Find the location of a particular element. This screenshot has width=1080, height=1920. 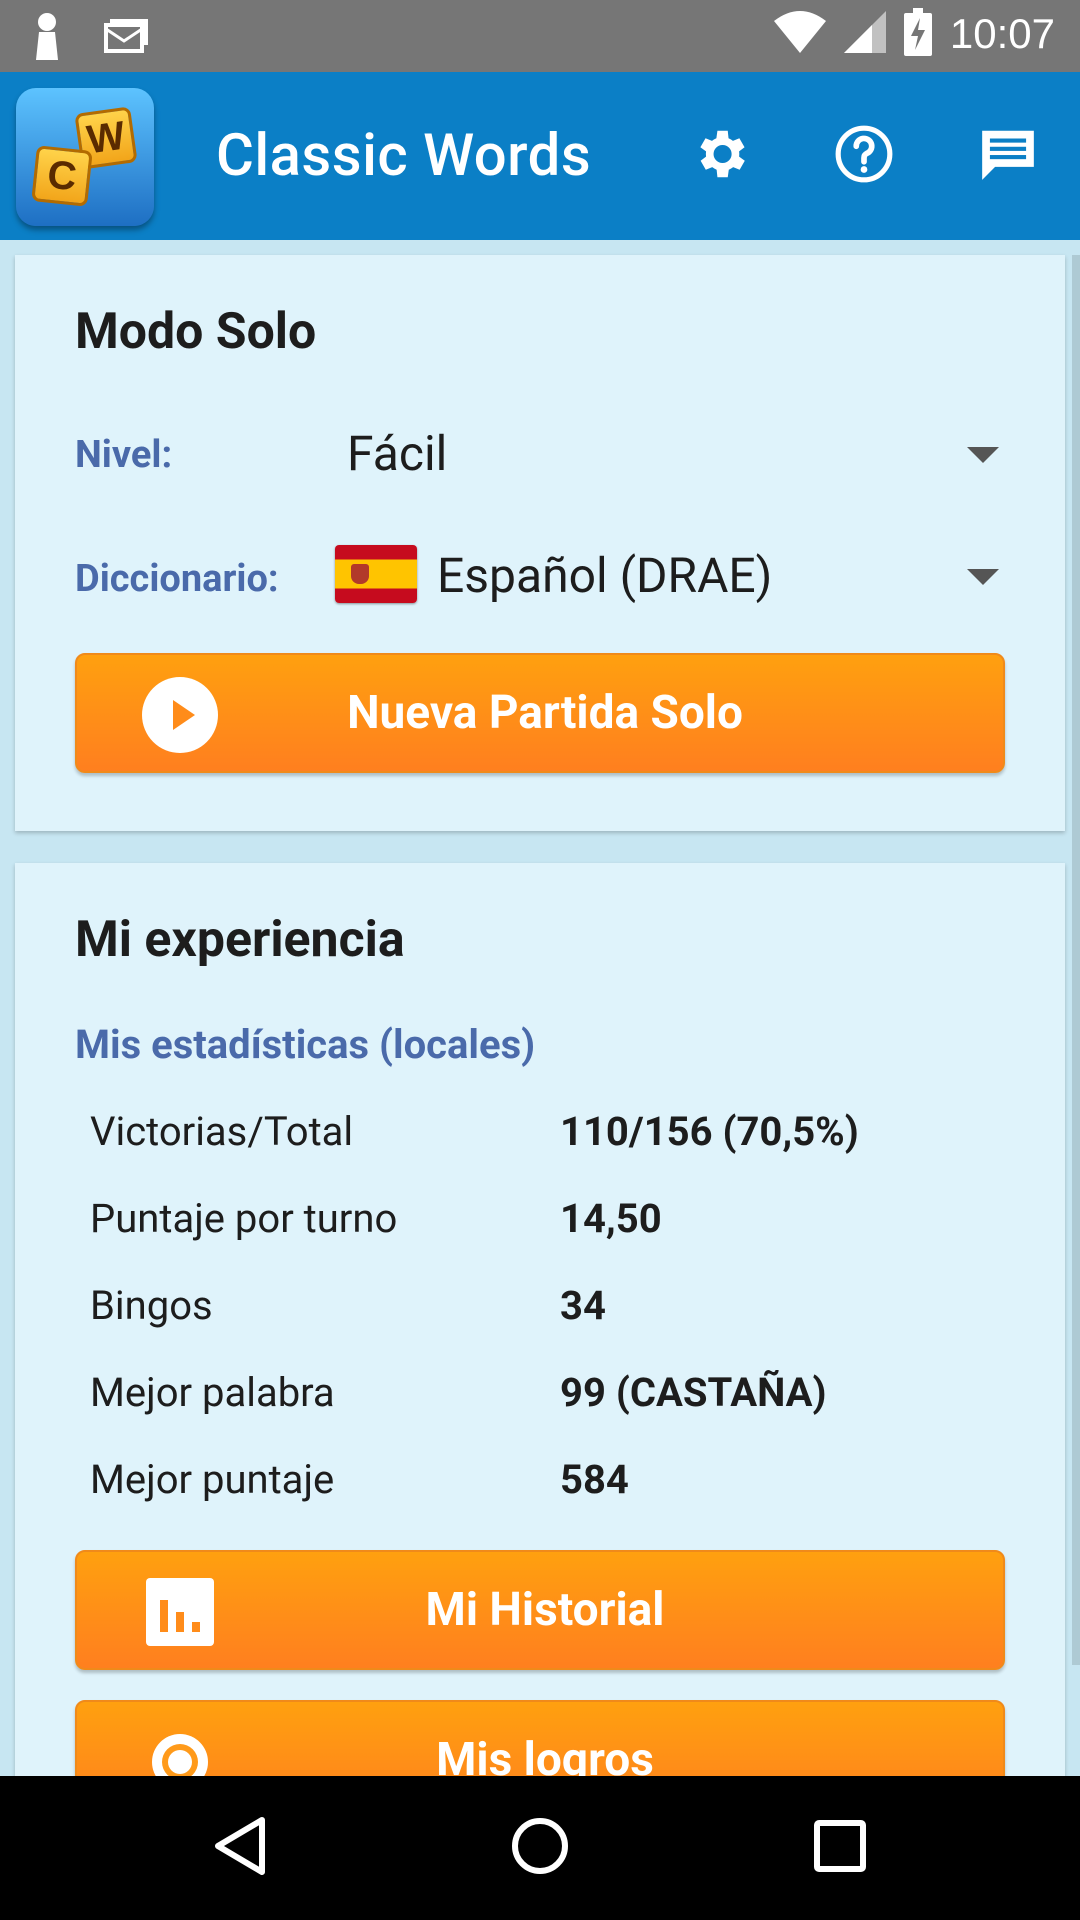

spain-flag-icon is located at coordinates (376, 574).